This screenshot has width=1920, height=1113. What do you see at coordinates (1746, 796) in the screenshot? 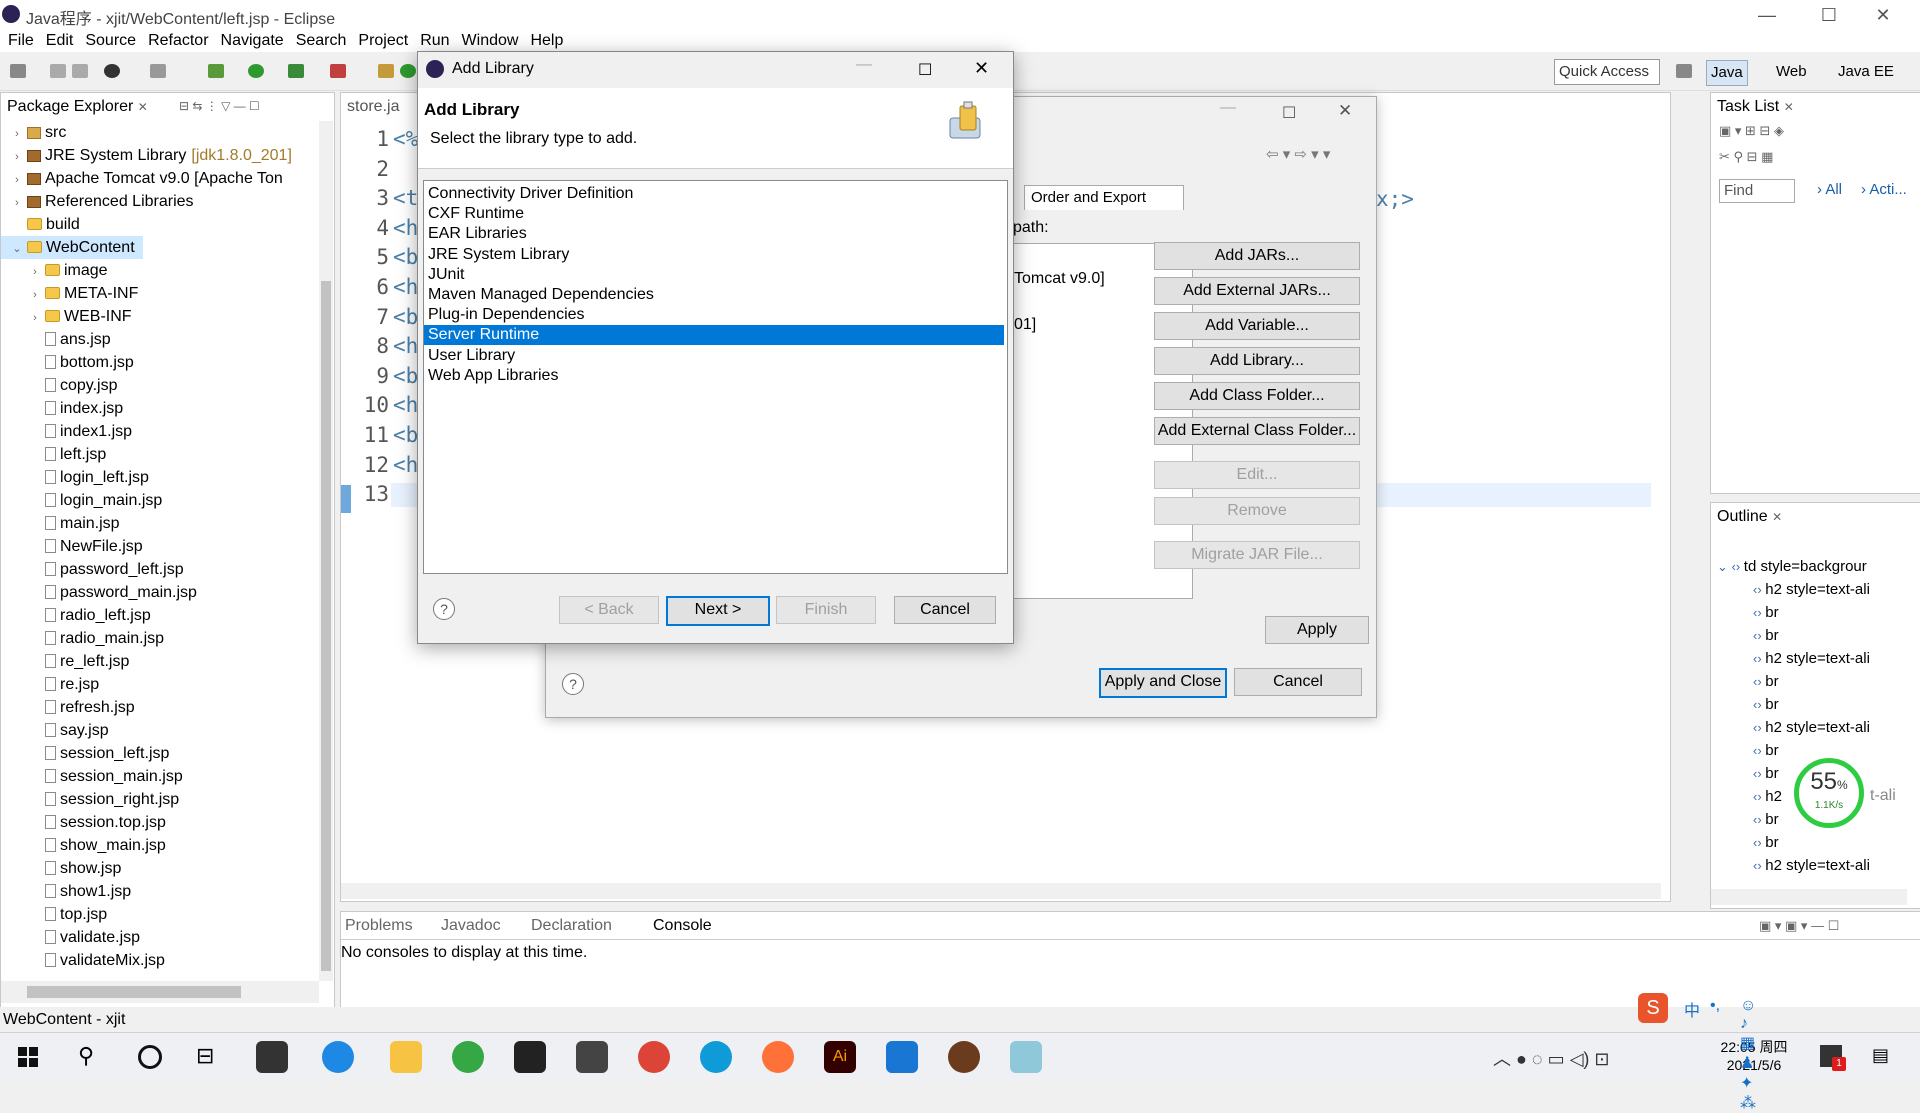
I see `outline-item: ‹› h2` at bounding box center [1746, 796].